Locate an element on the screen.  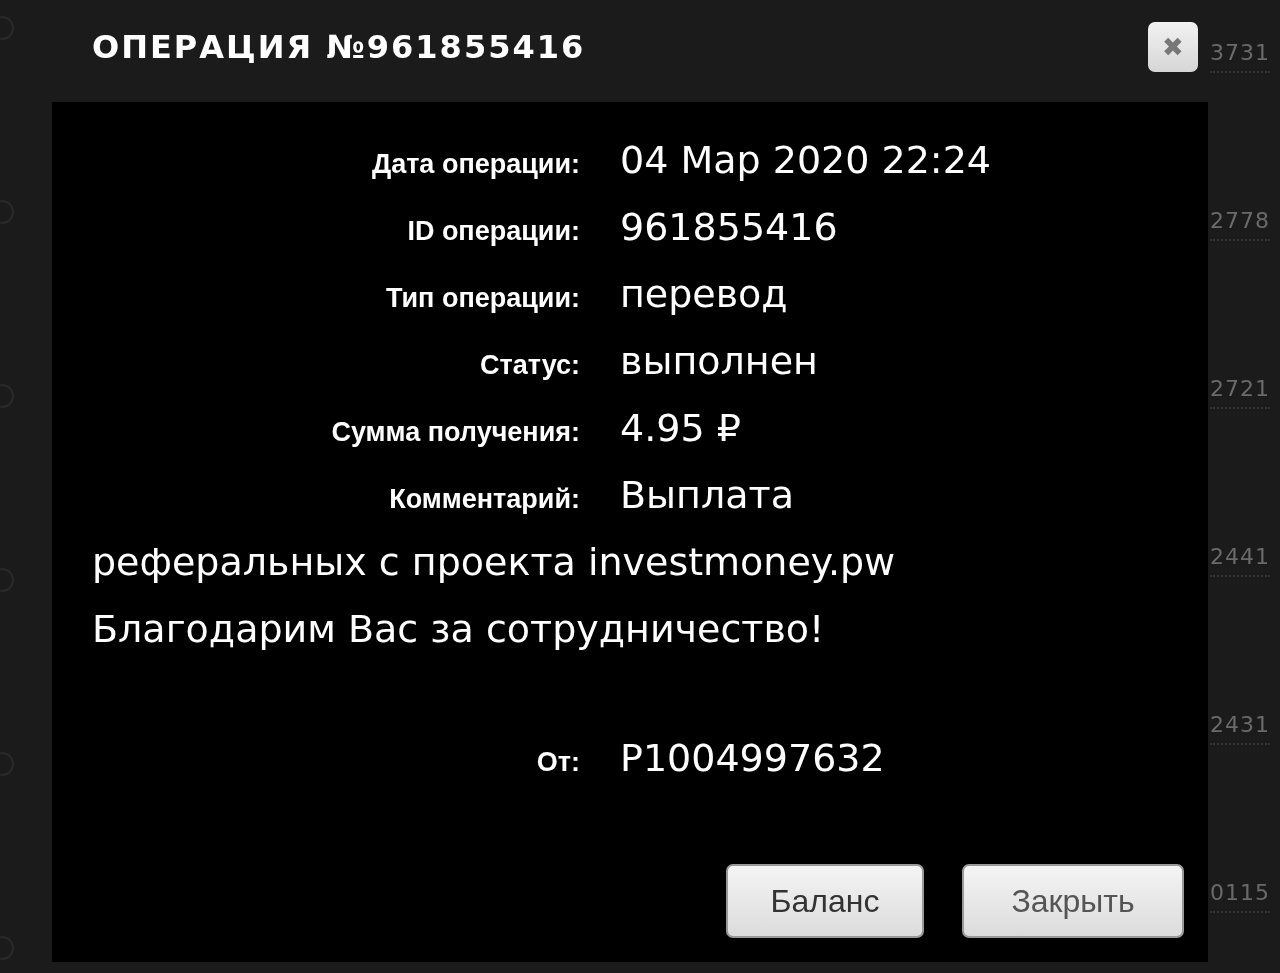
background-number: 0115 is located at coordinates (1240, 894).